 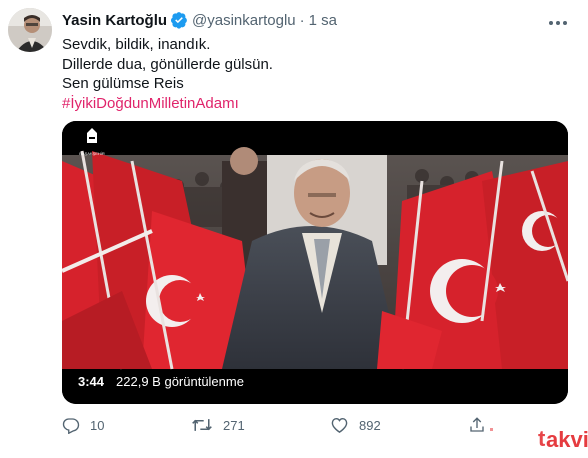 I want to click on tweet-text-line: Sevdik, bildik, inandık., so click(x=136, y=44).